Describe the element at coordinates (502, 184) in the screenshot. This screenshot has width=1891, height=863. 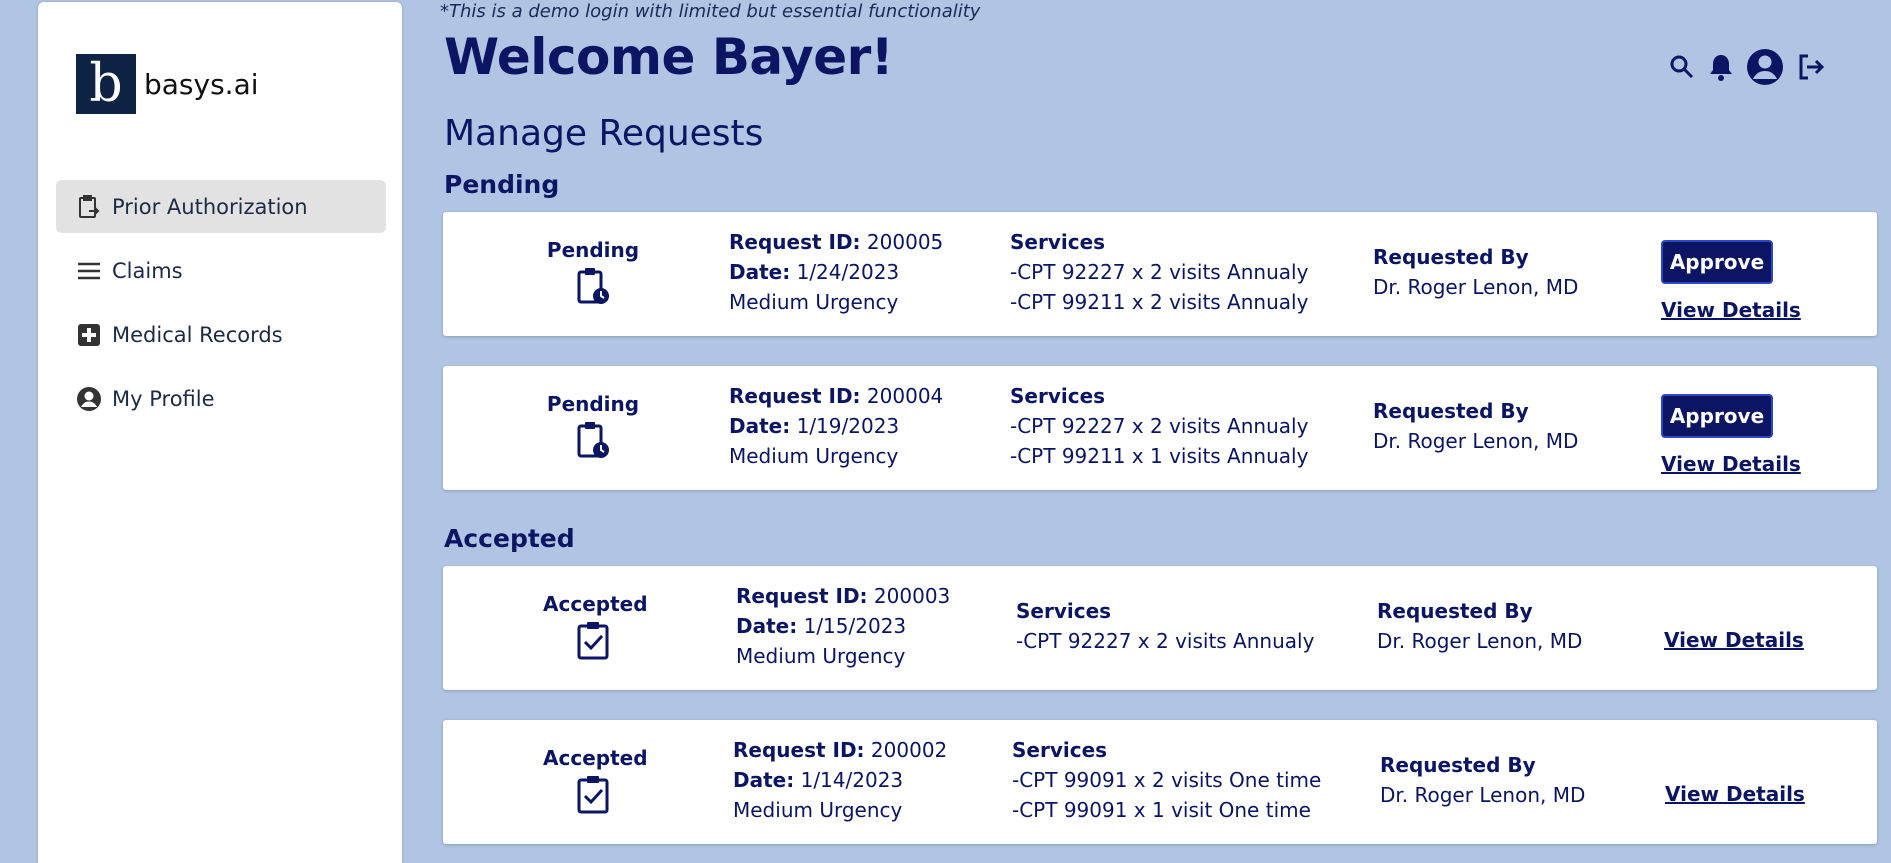
I see `pending-group-title: Pending` at that location.